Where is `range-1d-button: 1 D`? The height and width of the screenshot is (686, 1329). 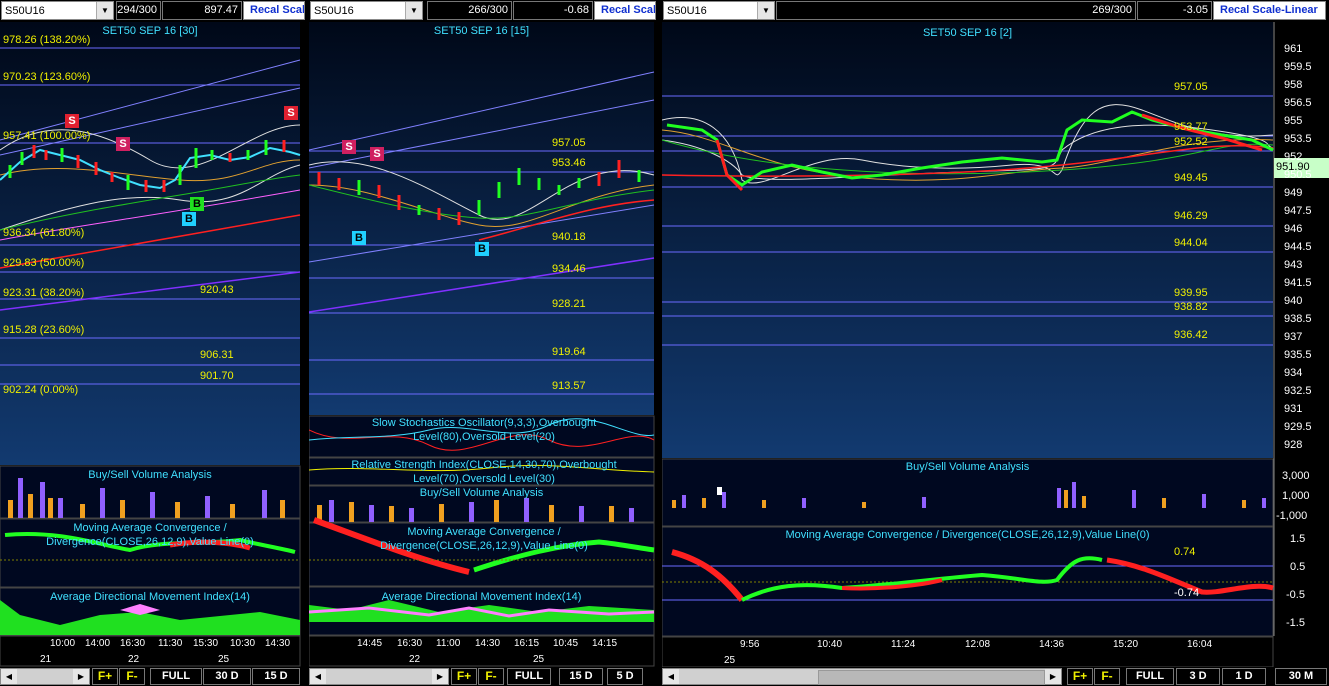
range-1d-button: 1 D is located at coordinates (1244, 676).